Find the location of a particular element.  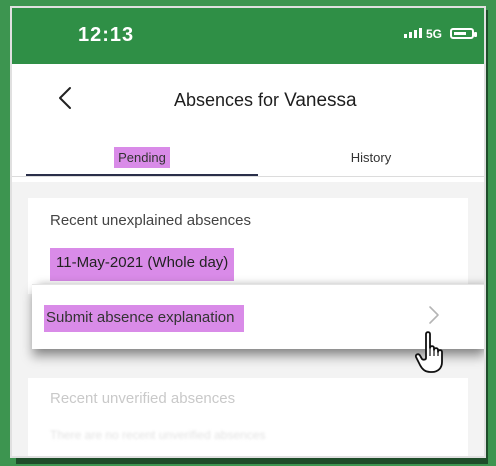

tab-history: History is located at coordinates (371, 157).